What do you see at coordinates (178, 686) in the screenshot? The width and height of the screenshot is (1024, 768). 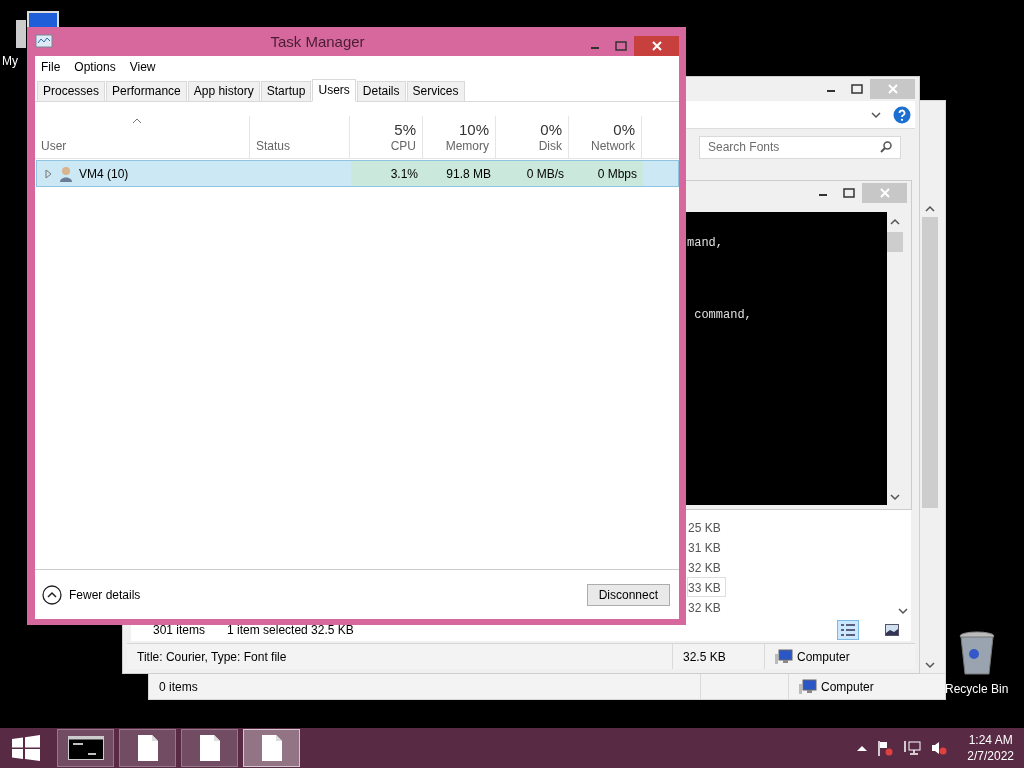 I see `status-text: 0 items` at bounding box center [178, 686].